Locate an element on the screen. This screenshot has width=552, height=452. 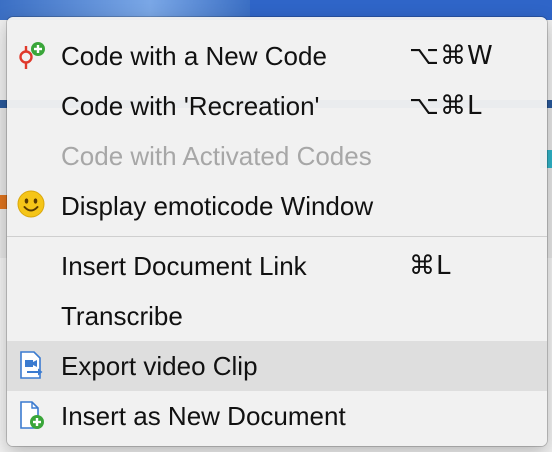
menu-item-code-with-recreation: Code with 'Recreation' ⌥⌘L is located at coordinates (277, 106).